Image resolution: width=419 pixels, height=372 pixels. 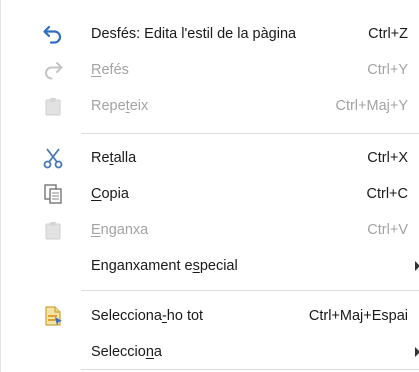 What do you see at coordinates (110, 194) in the screenshot?
I see `menu-item-copy-label: Copia` at bounding box center [110, 194].